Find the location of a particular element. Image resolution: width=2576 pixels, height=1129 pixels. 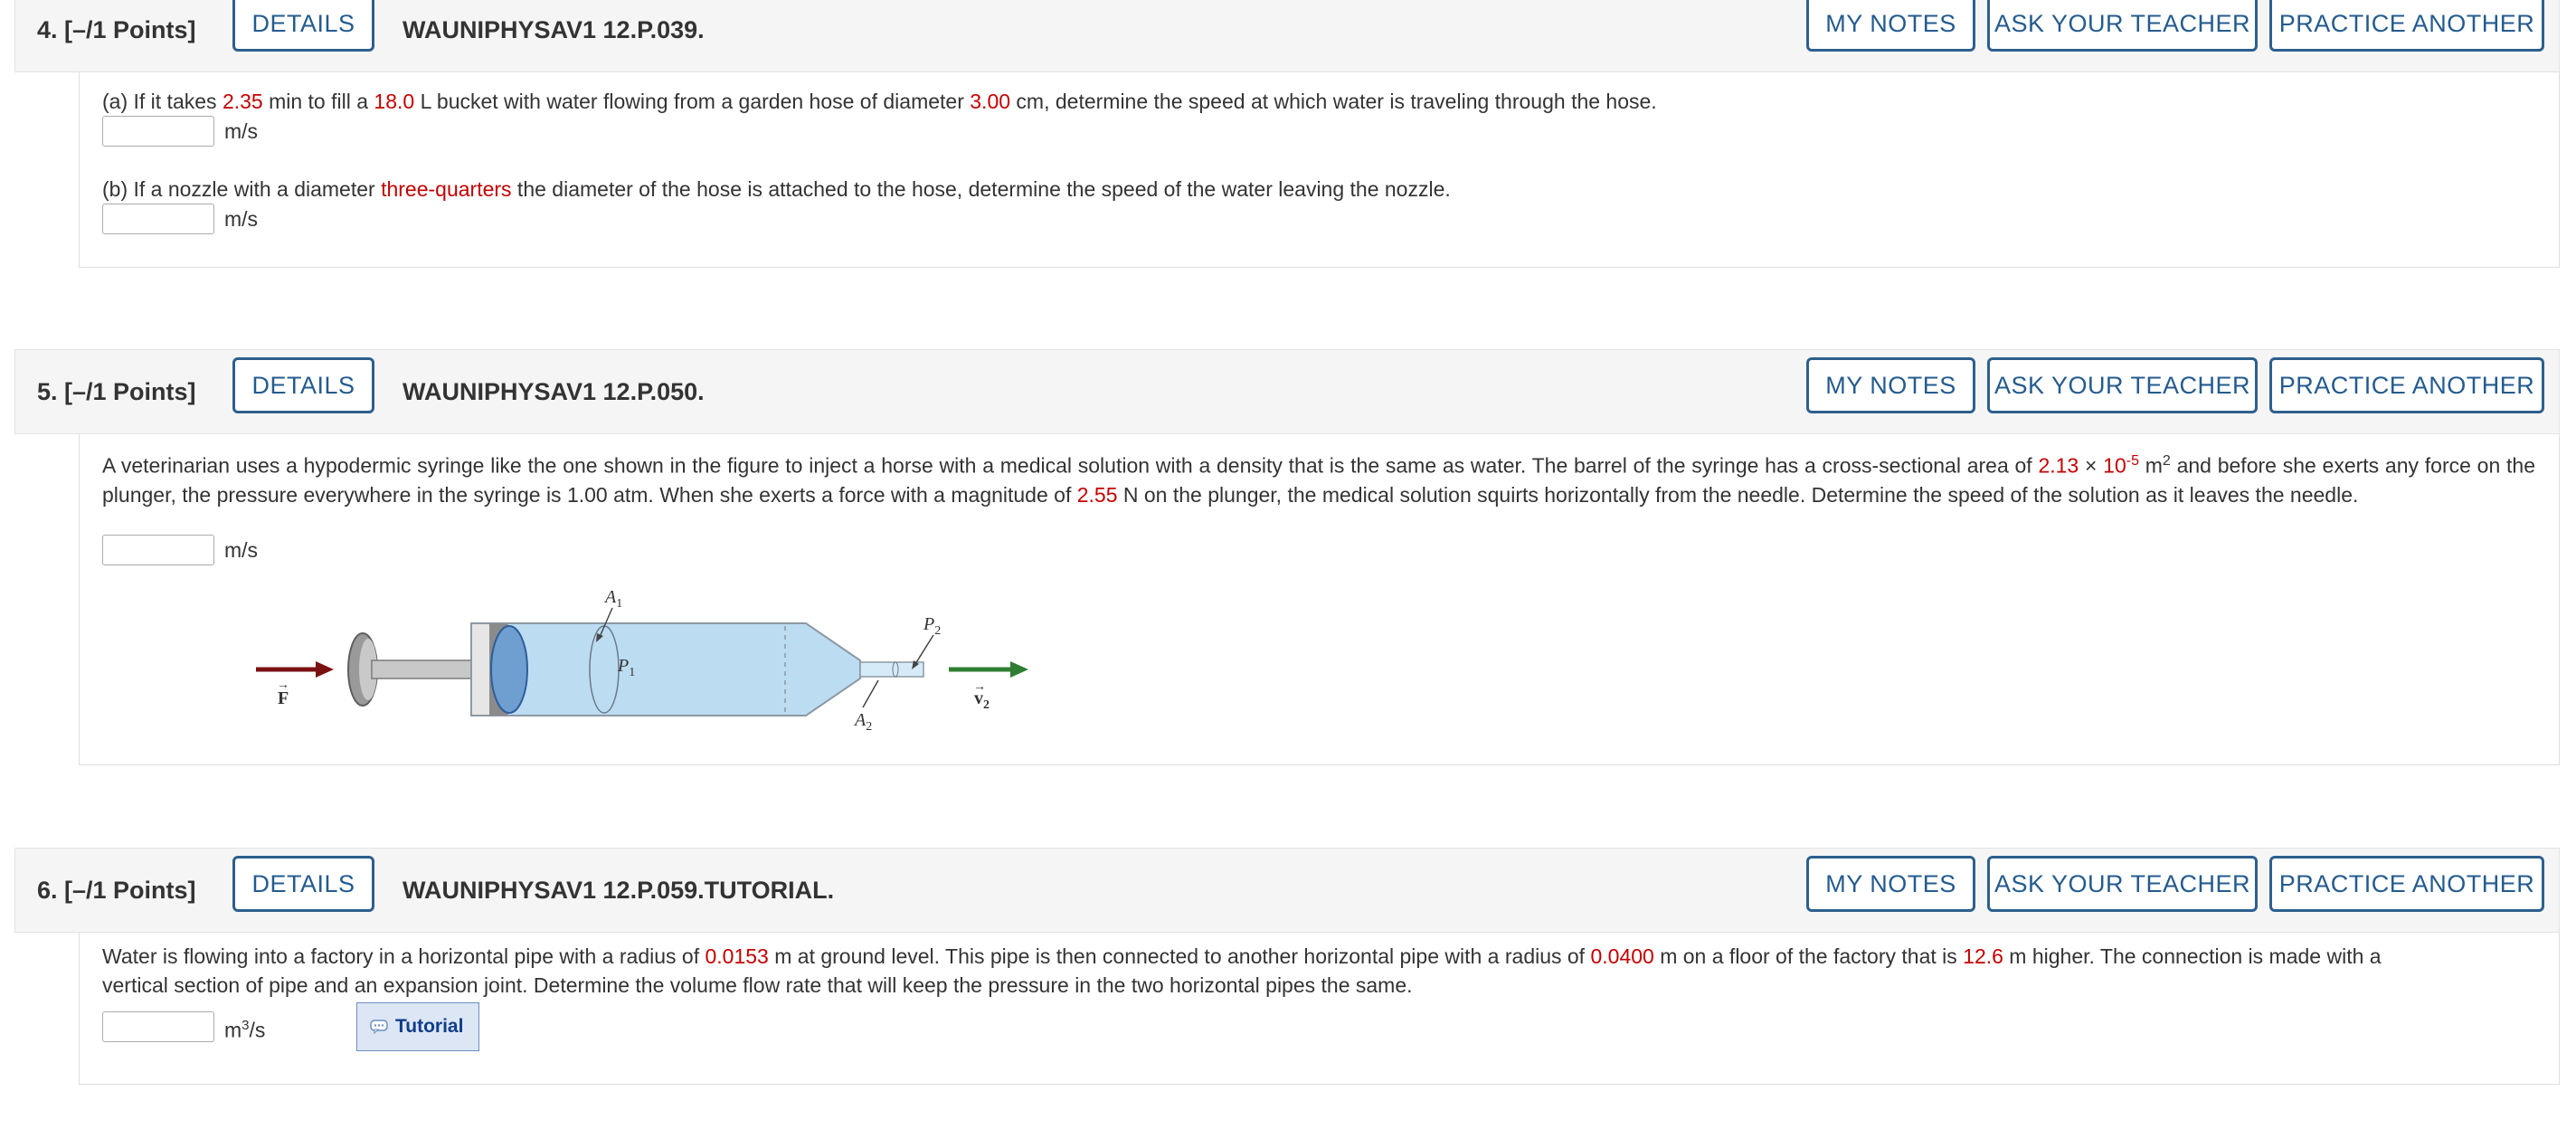

q5-force-value: 2.55 is located at coordinates (1097, 494).